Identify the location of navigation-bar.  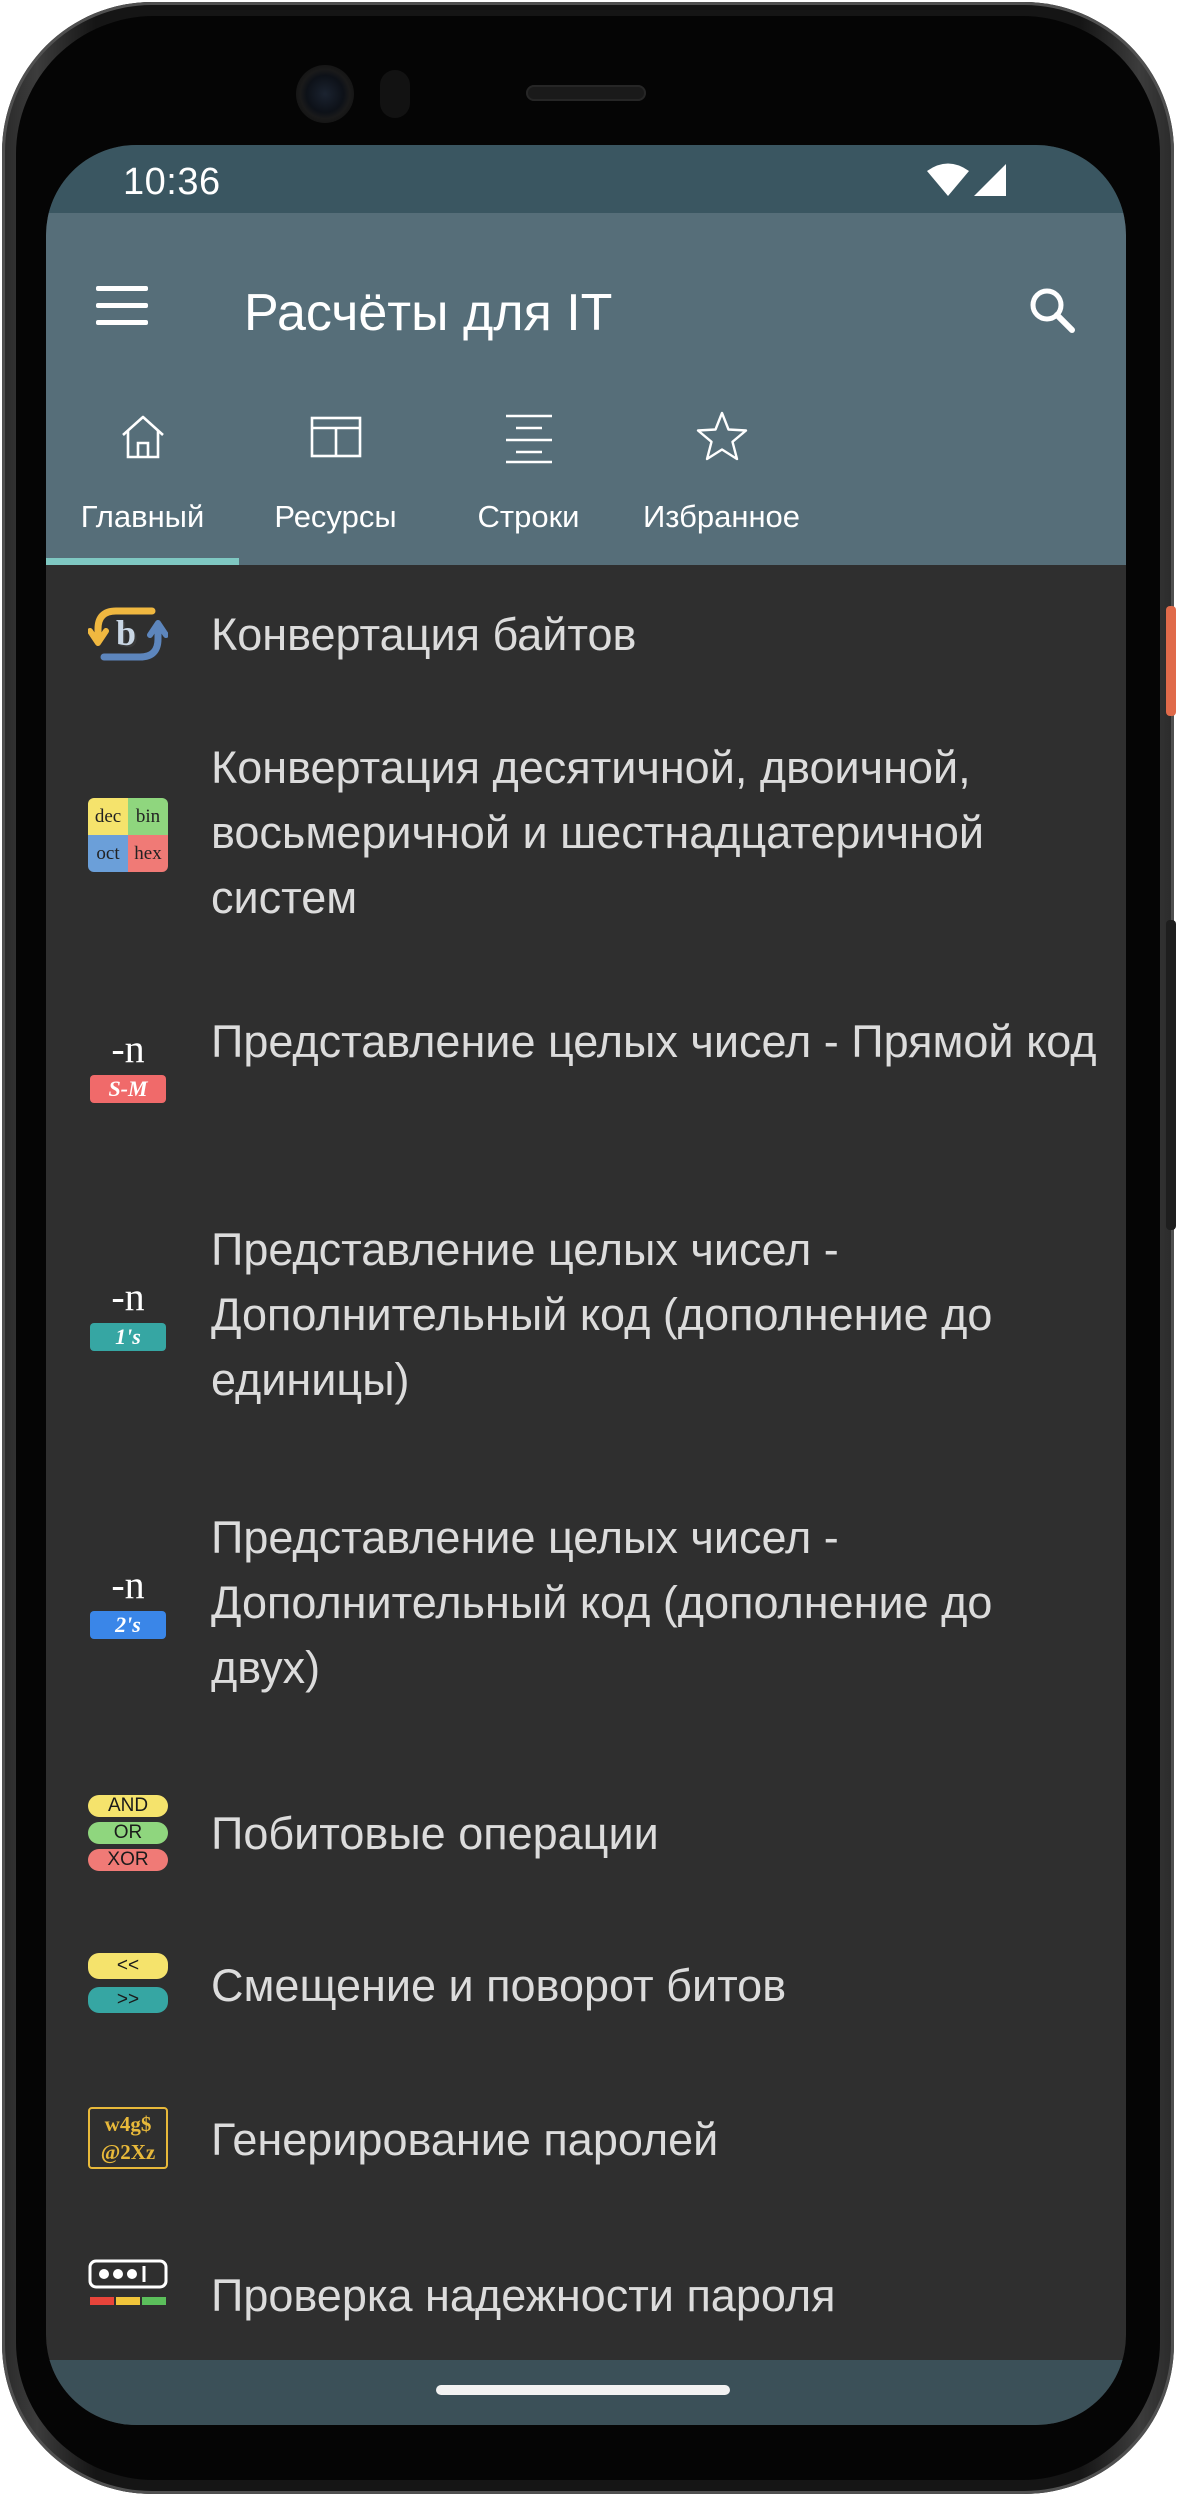
(586, 2392).